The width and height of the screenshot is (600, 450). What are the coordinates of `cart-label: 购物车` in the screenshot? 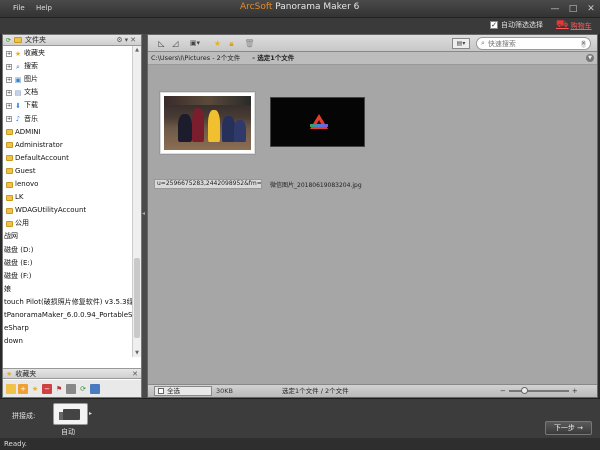 It's located at (581, 25).